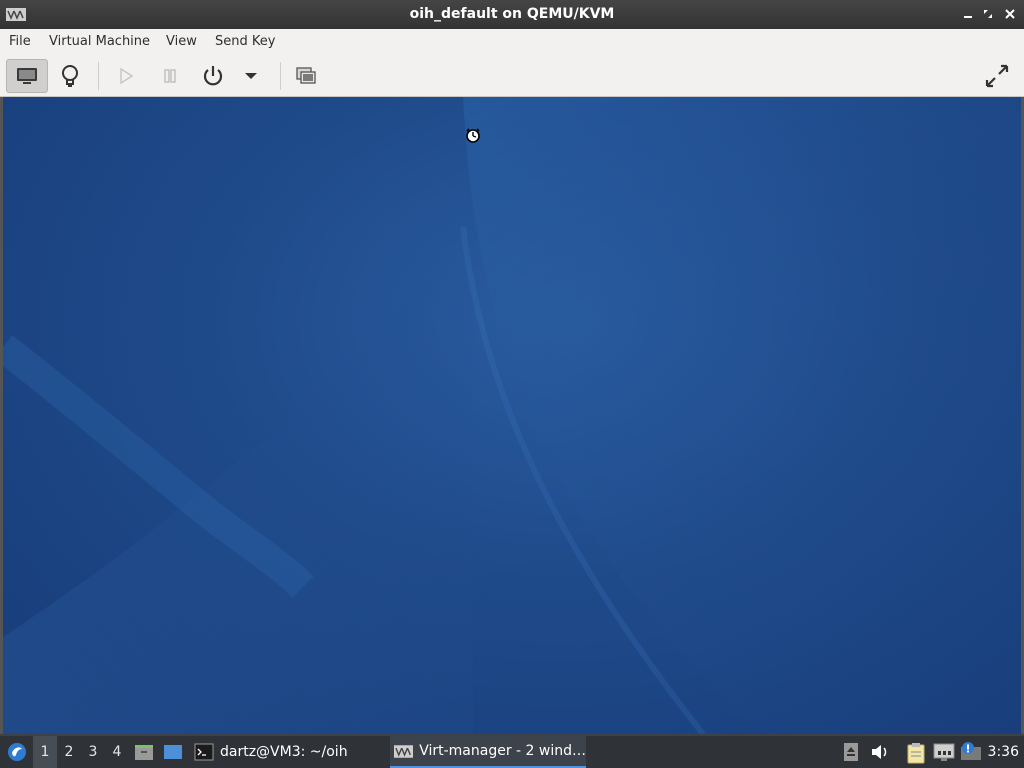  Describe the element at coordinates (851, 752) in the screenshot. I see `eject-icon` at that location.